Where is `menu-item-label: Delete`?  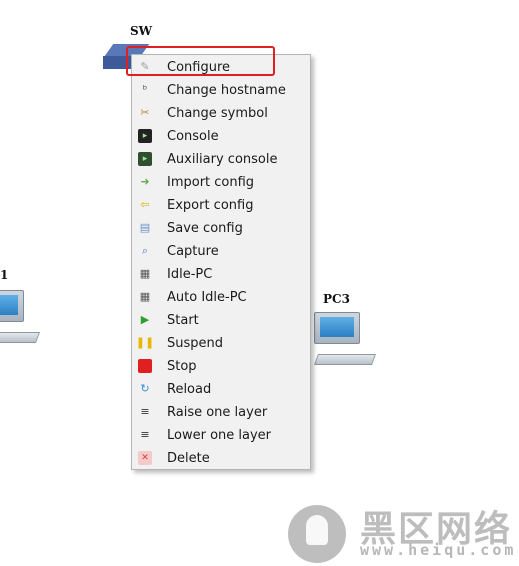
menu-item-label: Delete is located at coordinates (188, 458).